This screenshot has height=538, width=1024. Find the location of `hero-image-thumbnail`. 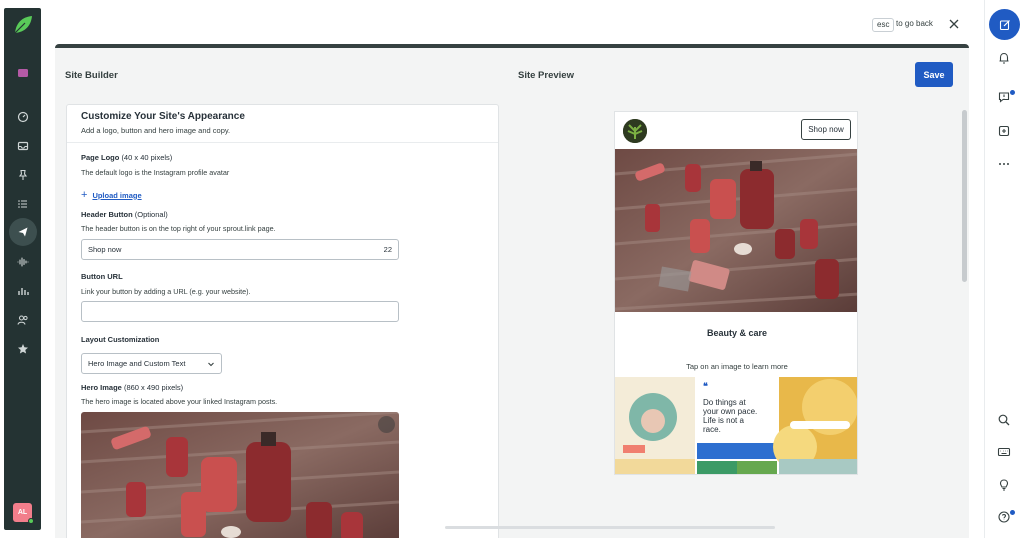

hero-image-thumbnail is located at coordinates (240, 475).